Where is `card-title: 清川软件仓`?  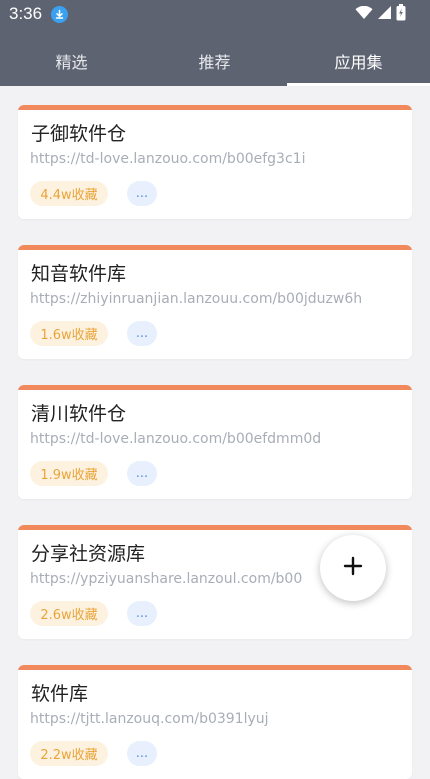
card-title: 清川软件仓 is located at coordinates (79, 414).